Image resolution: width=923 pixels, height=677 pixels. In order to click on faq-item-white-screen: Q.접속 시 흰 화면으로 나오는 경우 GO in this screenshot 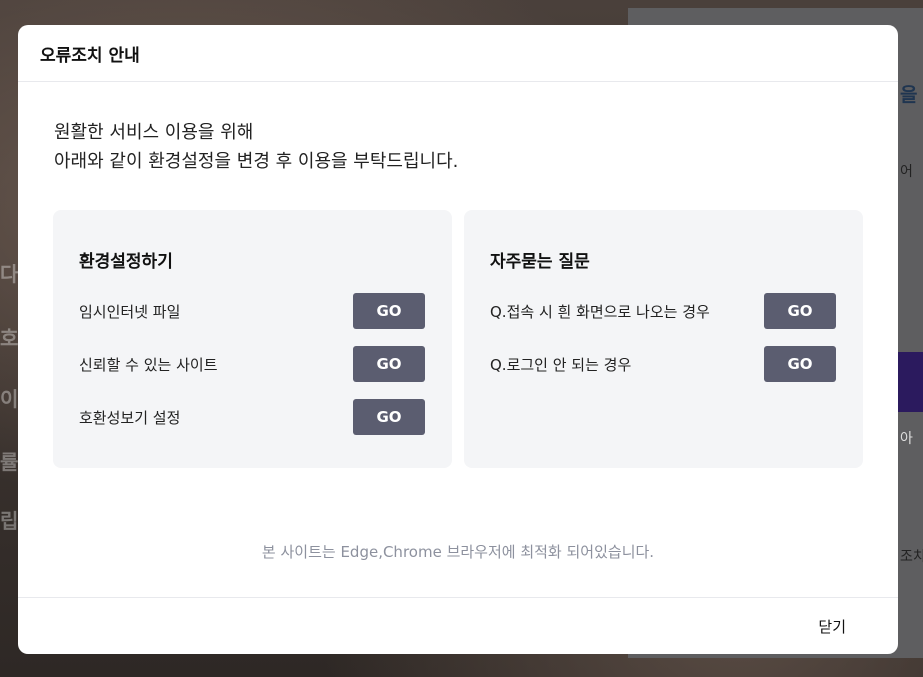, I will do `click(663, 311)`.